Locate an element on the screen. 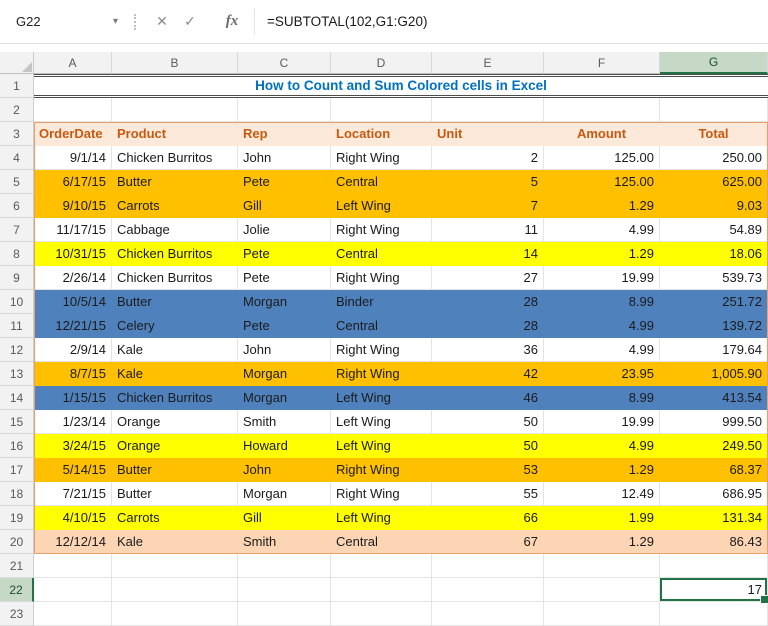 The width and height of the screenshot is (768, 626). column-header-A: A is located at coordinates (73, 63).